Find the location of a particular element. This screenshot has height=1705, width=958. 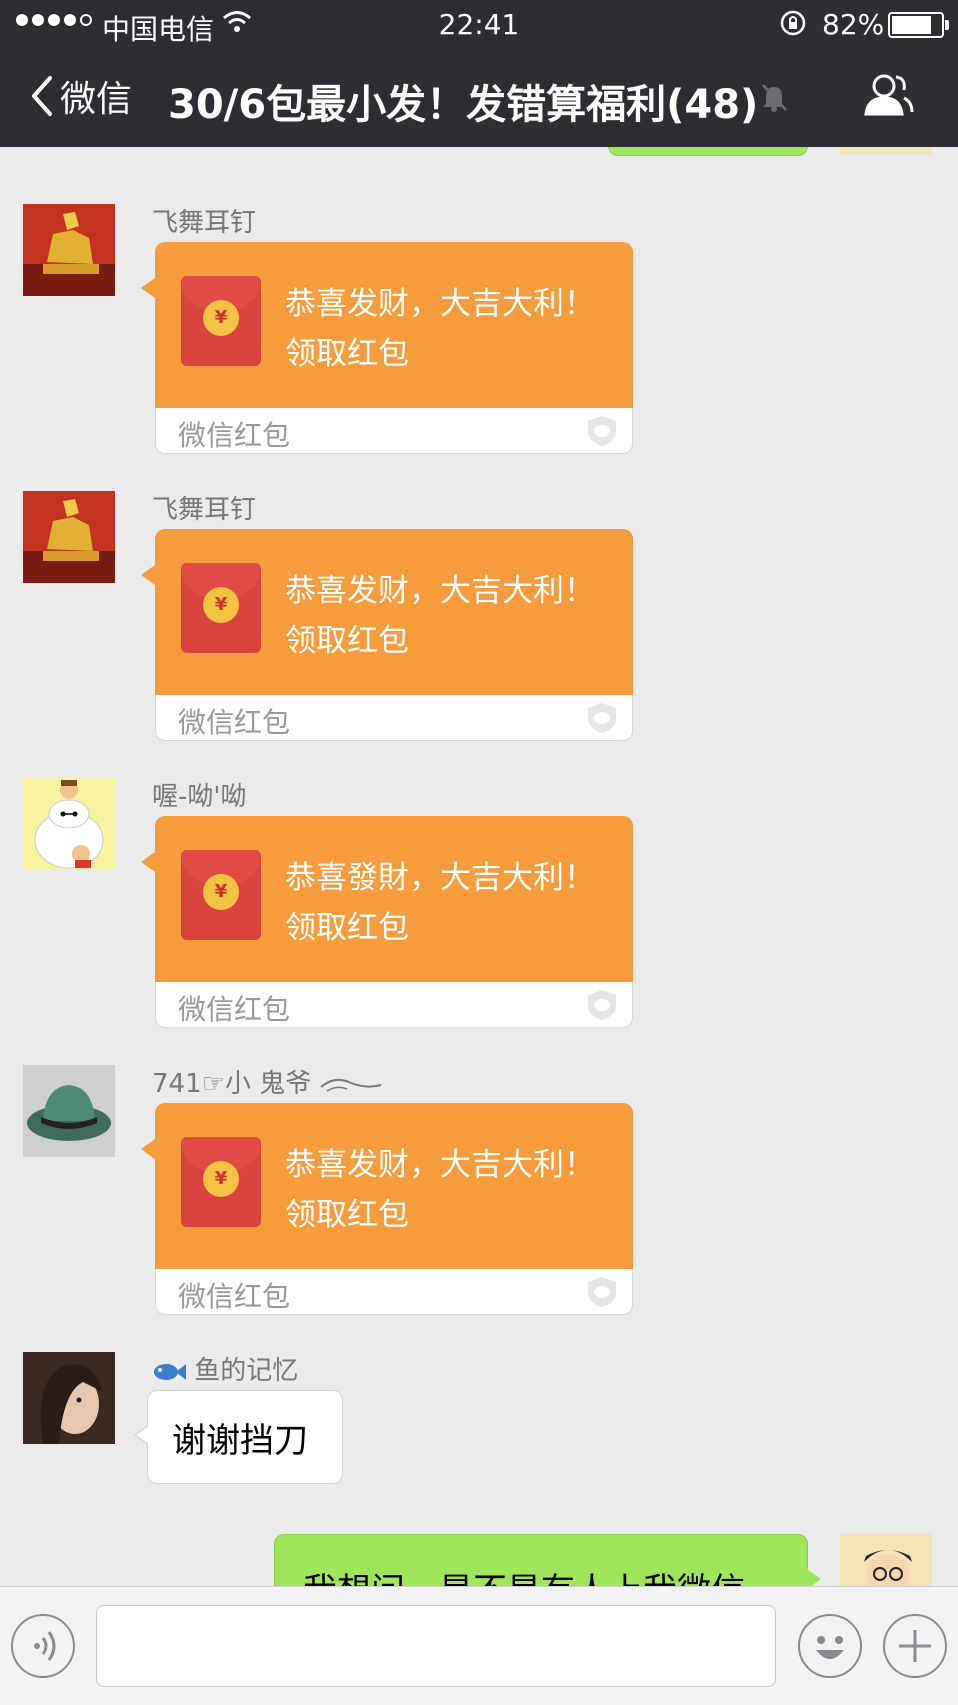

sender-name: 741☞小 鬼爷 is located at coordinates (267, 1081).